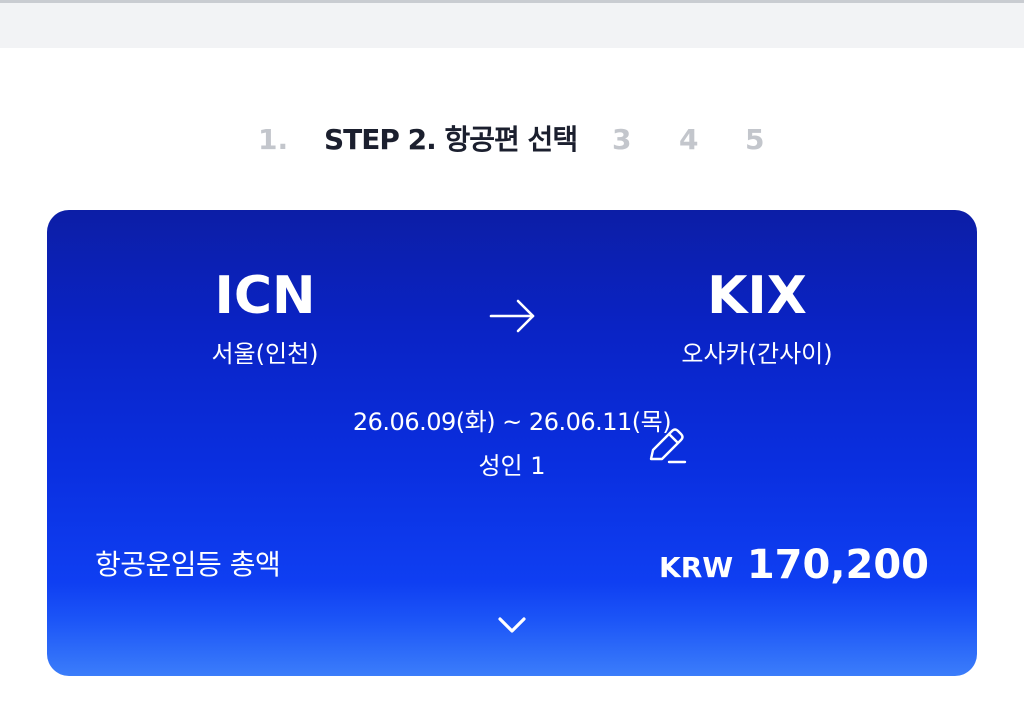  Describe the element at coordinates (512, 24) in the screenshot. I see `top-bar` at that location.